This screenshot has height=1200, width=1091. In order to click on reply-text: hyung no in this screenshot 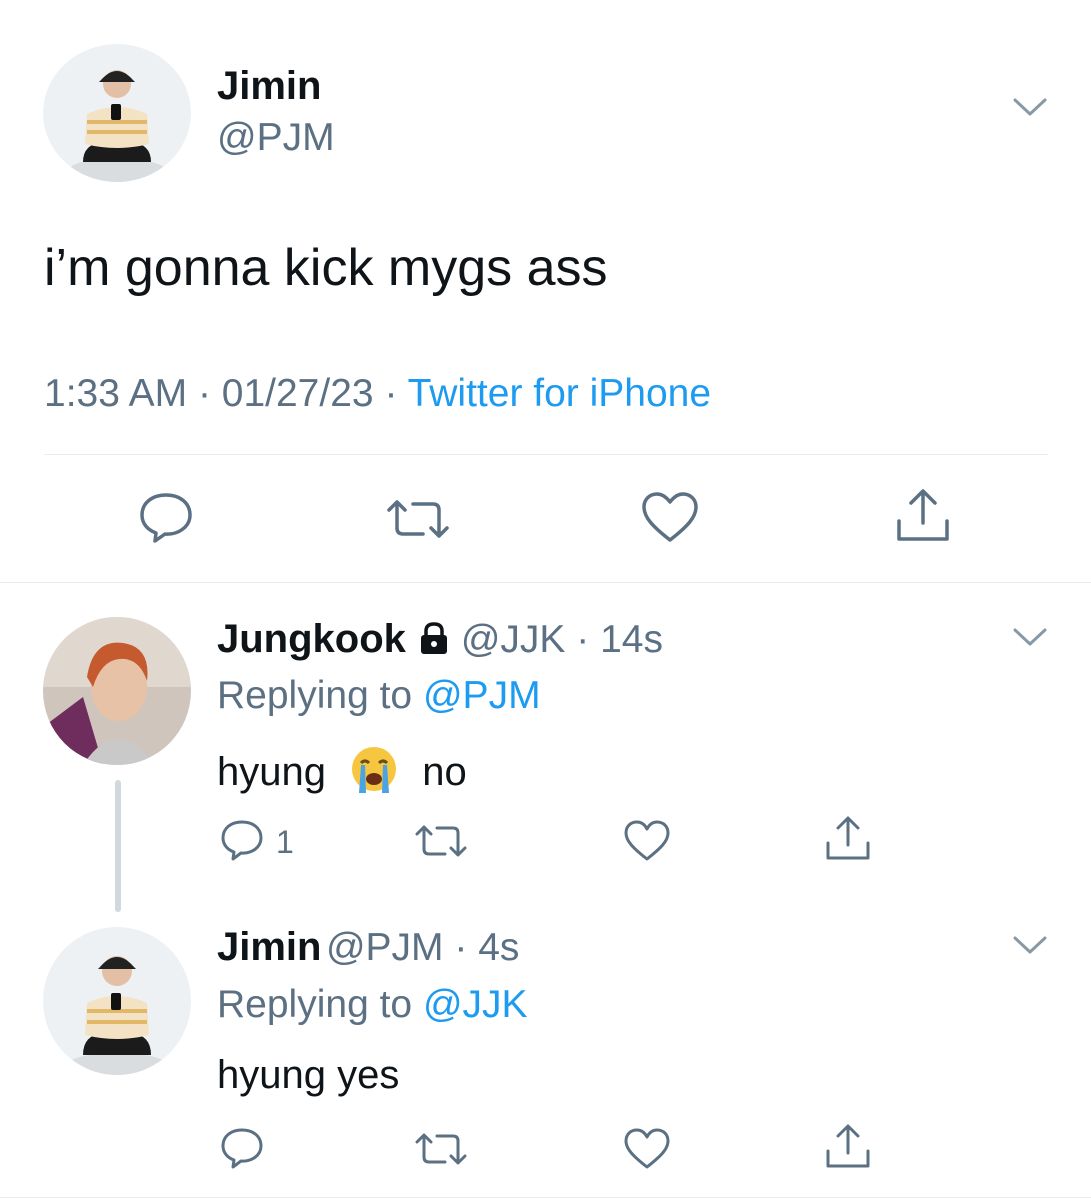, I will do `click(342, 774)`.